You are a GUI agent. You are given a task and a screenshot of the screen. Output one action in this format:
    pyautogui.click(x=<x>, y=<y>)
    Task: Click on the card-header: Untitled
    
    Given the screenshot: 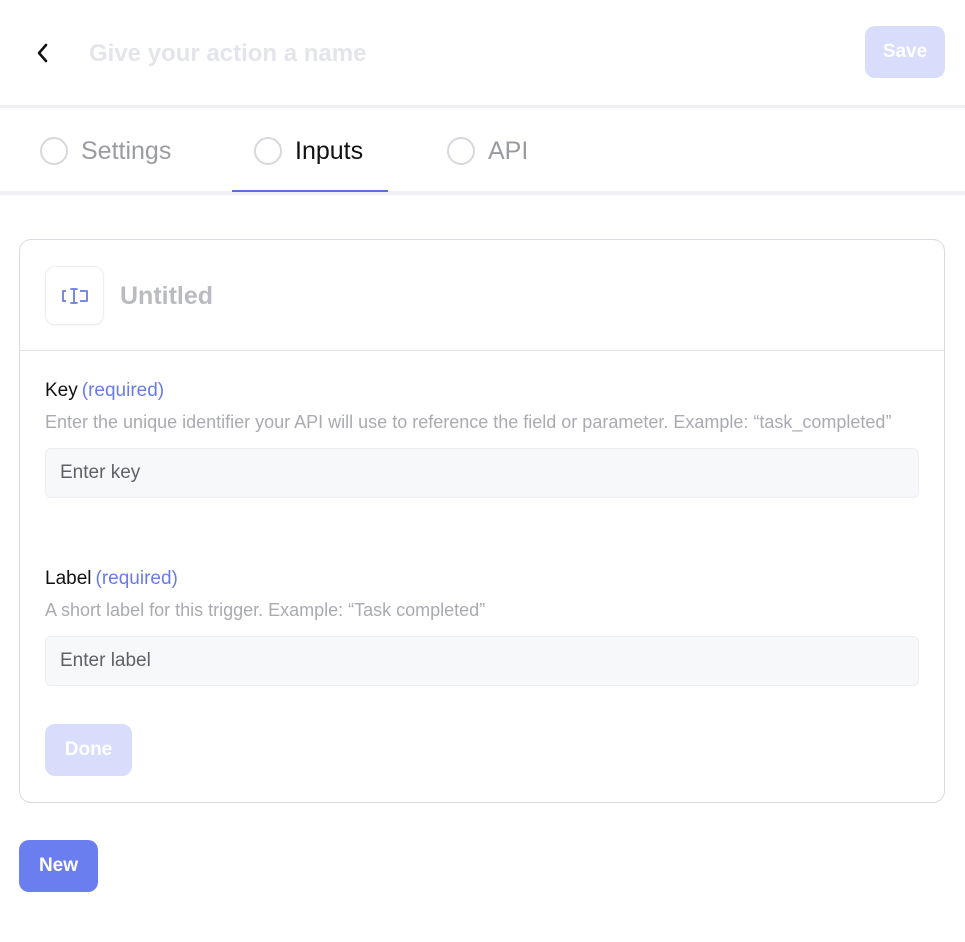 What is the action you would take?
    pyautogui.click(x=482, y=295)
    